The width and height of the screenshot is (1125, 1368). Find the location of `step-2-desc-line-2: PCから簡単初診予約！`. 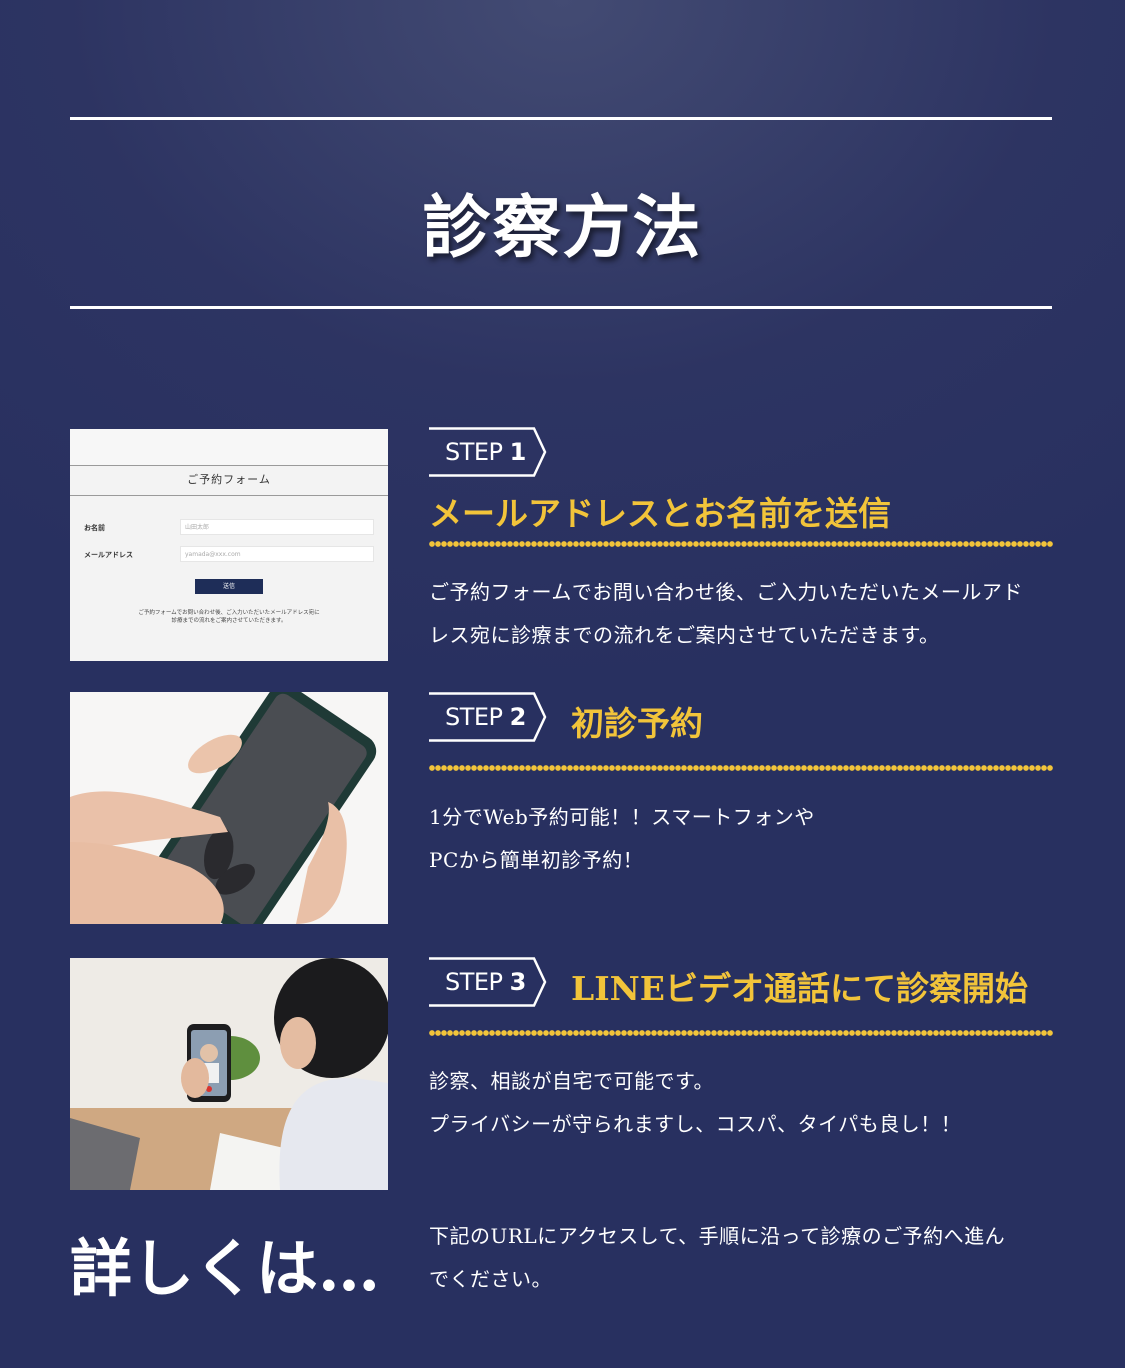

step-2-desc-line-2: PCから簡単初診予約！ is located at coordinates (536, 860).